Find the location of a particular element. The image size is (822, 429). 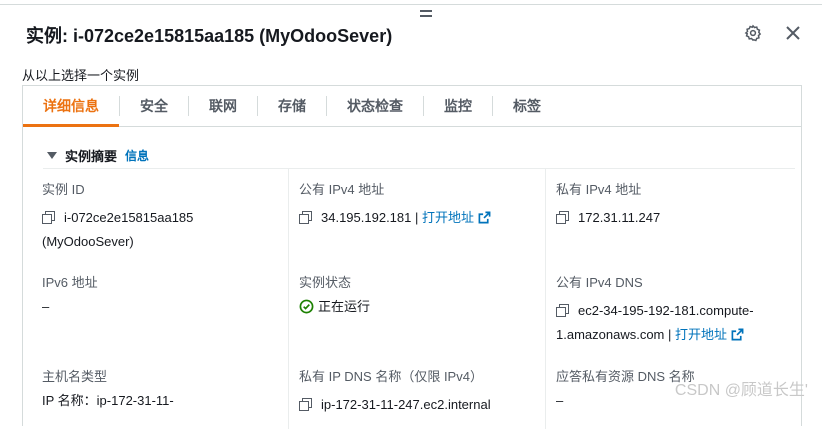

field-label: 实例 ID is located at coordinates (63, 189).